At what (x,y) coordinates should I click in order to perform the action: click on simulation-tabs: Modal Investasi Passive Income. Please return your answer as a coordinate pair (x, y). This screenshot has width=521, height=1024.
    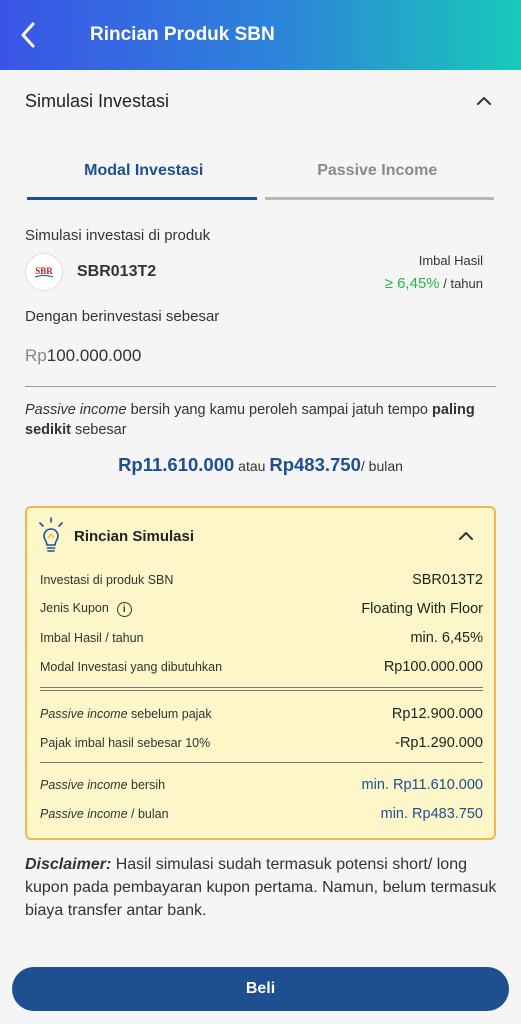
    Looking at the image, I should click on (260, 176).